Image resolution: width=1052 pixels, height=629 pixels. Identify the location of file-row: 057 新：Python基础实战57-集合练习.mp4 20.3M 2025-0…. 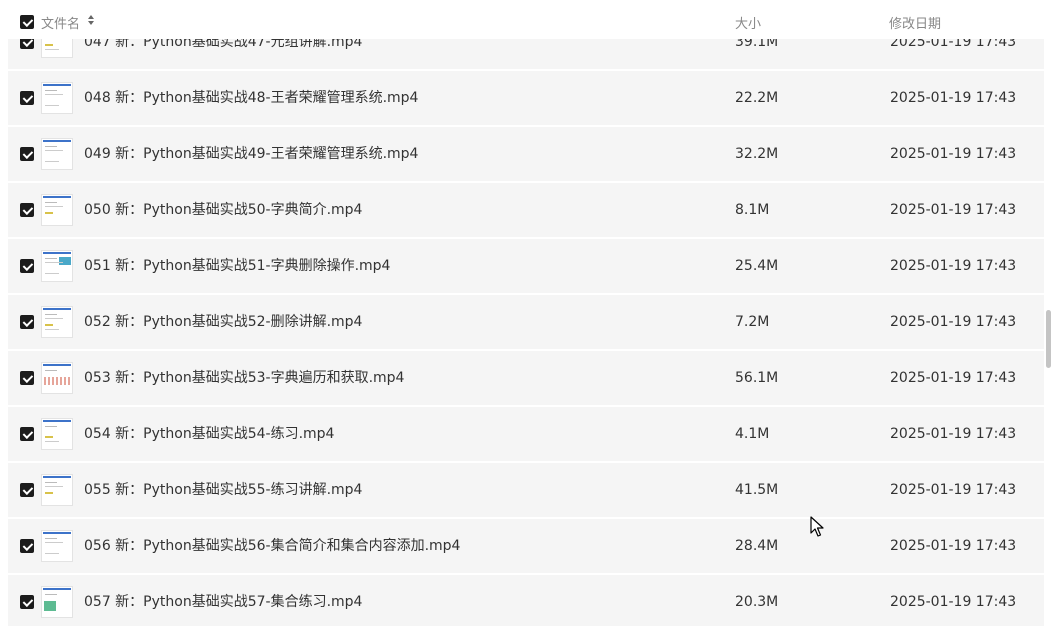
(526, 600).